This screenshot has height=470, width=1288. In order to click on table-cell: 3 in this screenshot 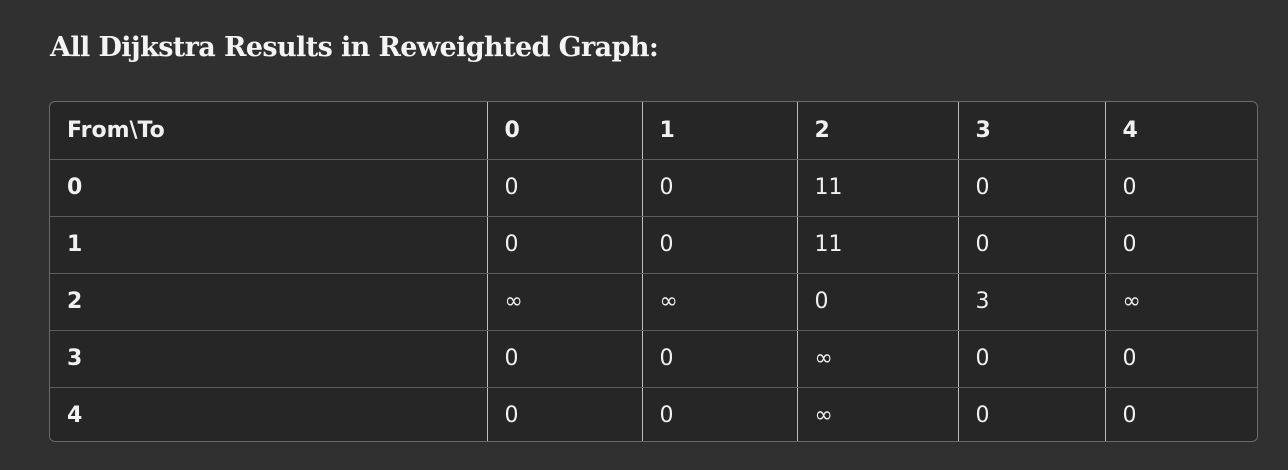, I will do `click(1032, 302)`.